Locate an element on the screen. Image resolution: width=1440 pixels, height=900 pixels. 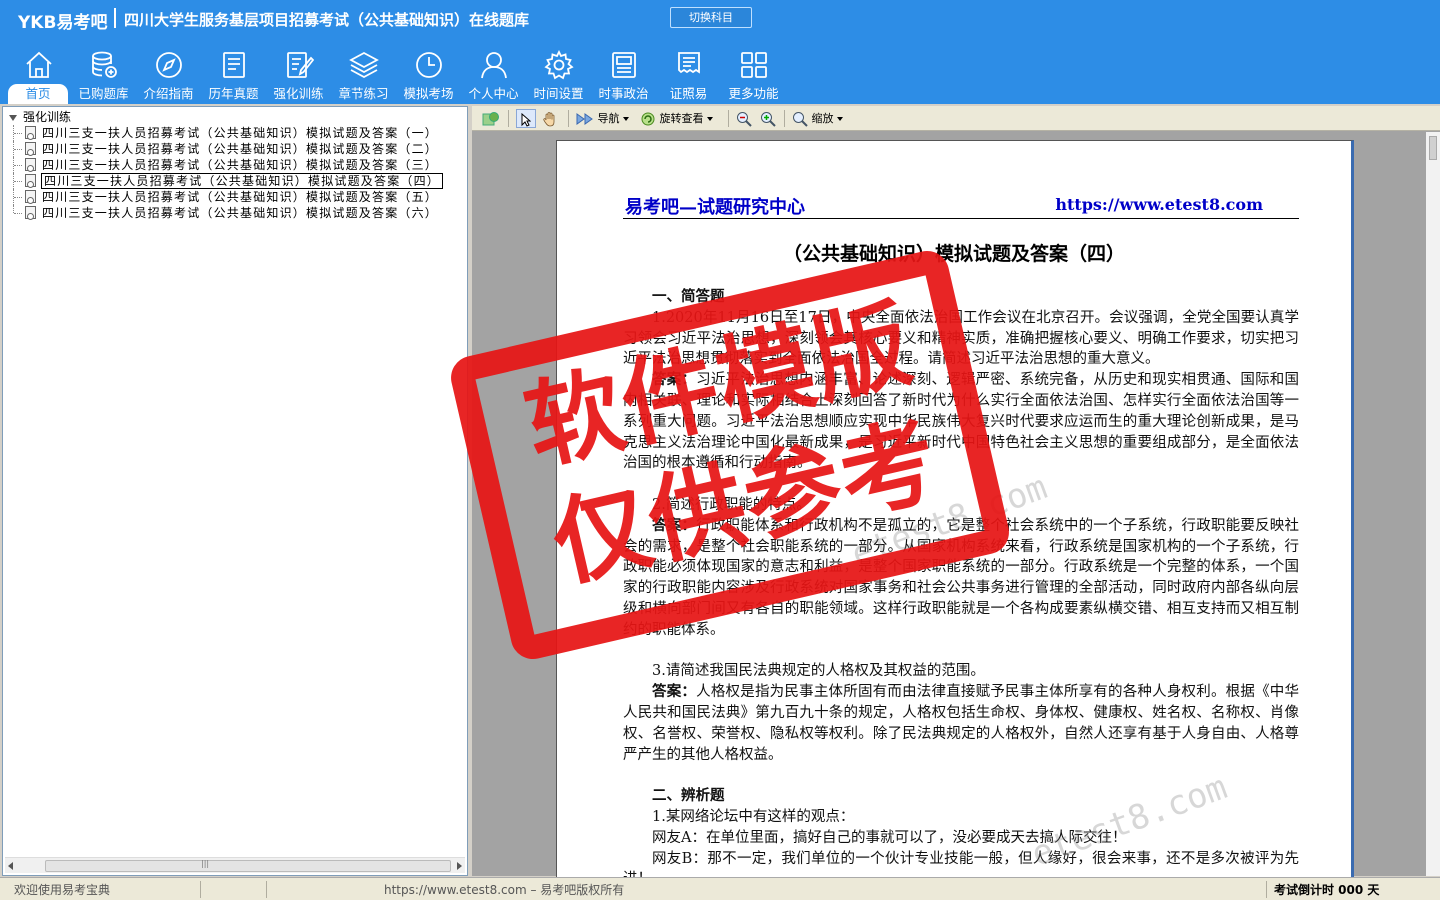
rotate-icon is located at coordinates (648, 119).